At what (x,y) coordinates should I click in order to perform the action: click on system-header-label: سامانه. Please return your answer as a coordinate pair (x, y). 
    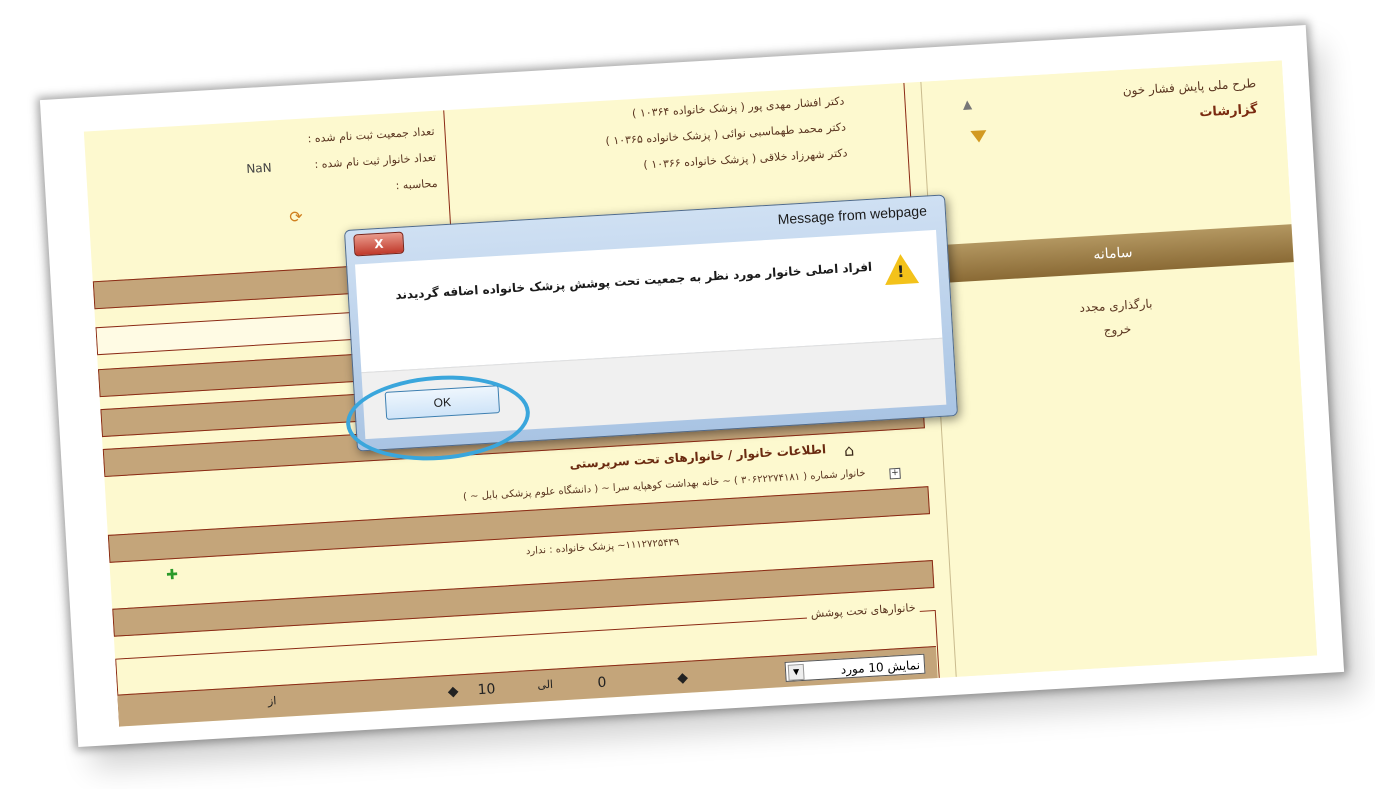
    Looking at the image, I should click on (1112, 253).